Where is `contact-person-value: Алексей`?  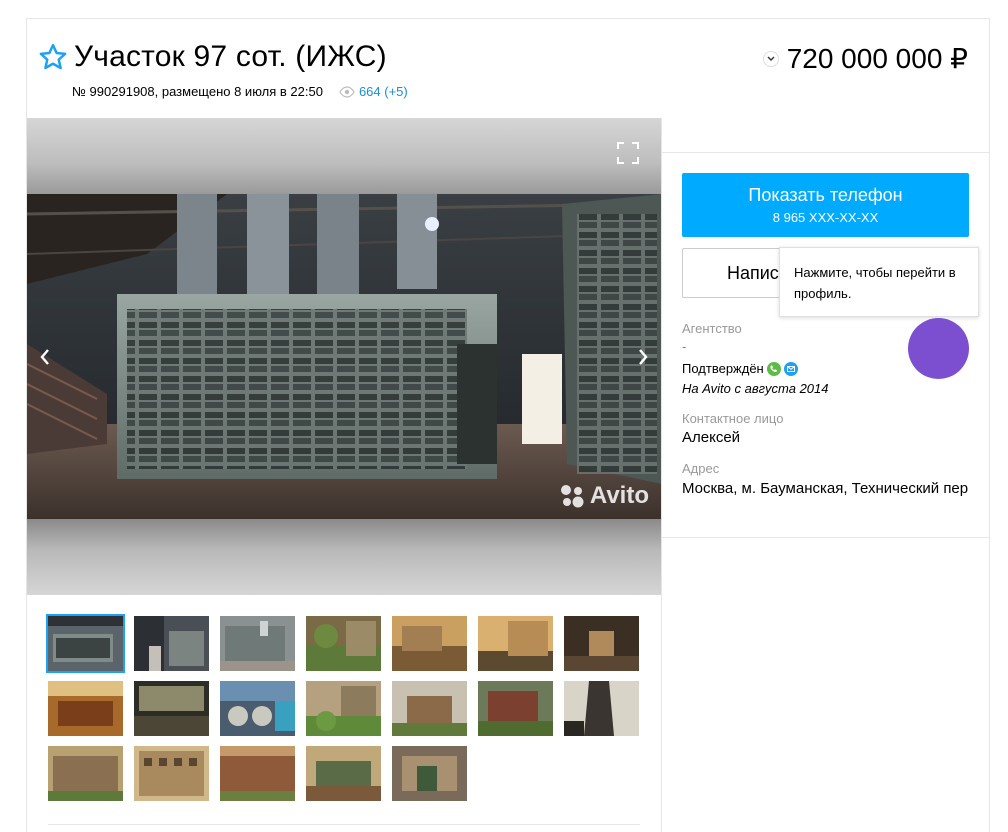 contact-person-value: Алексей is located at coordinates (711, 437).